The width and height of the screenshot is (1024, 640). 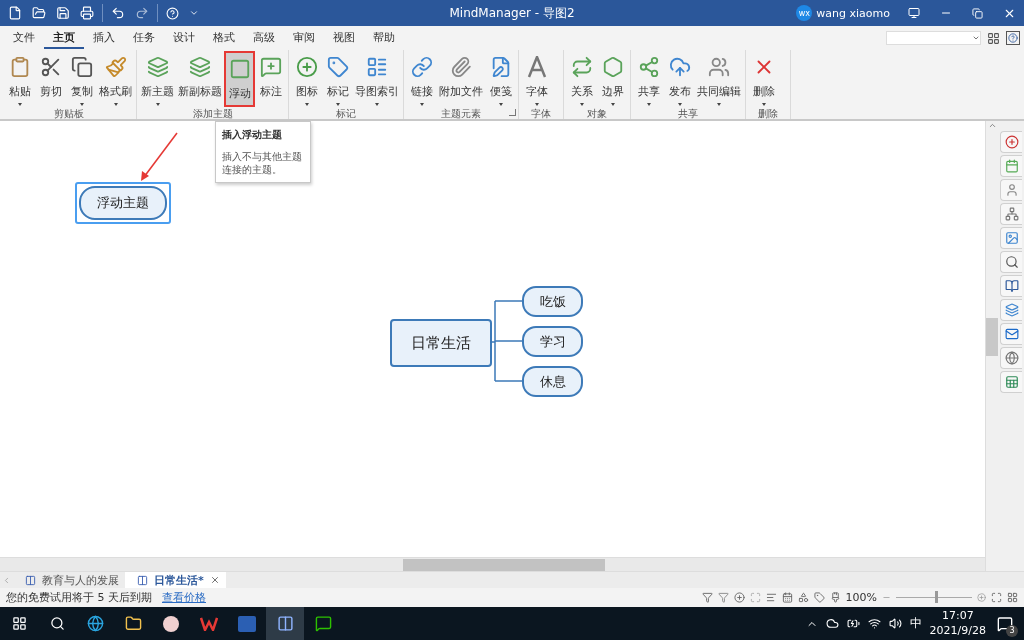 I want to click on clock: 17:07 2021/9/28, so click(x=957, y=623).